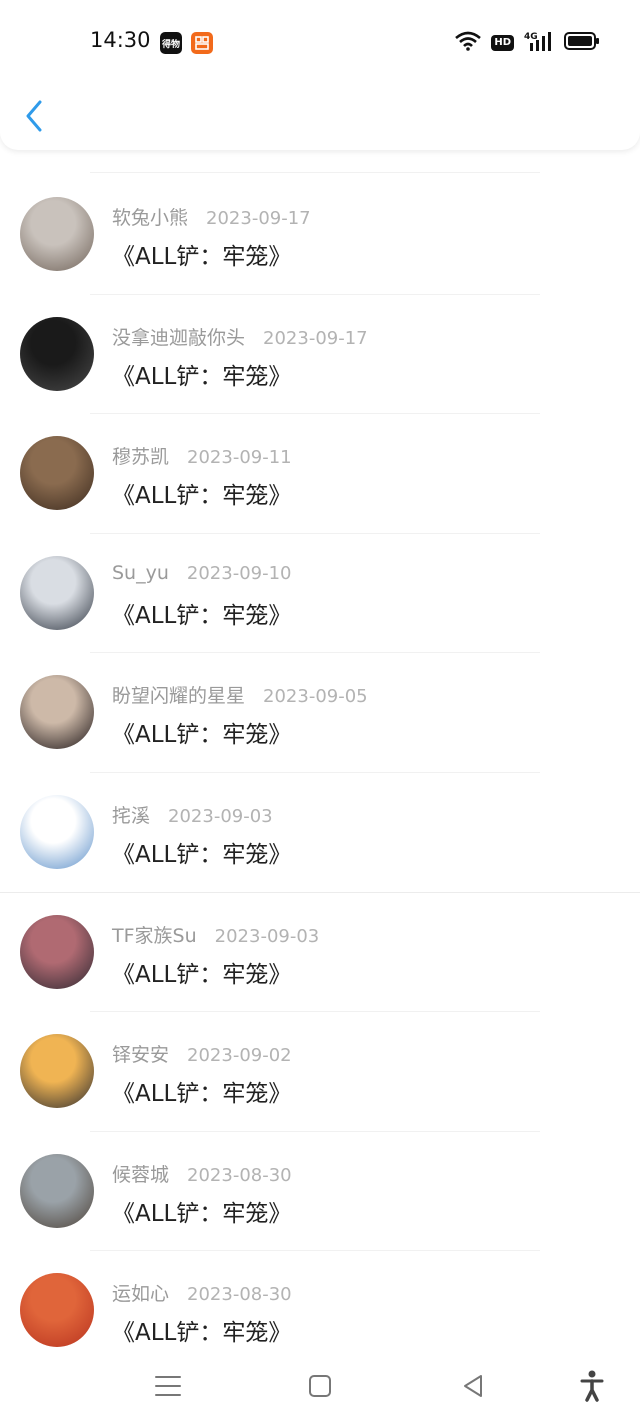 The width and height of the screenshot is (640, 1423). Describe the element at coordinates (140, 573) in the screenshot. I see `username: Su_yu` at that location.